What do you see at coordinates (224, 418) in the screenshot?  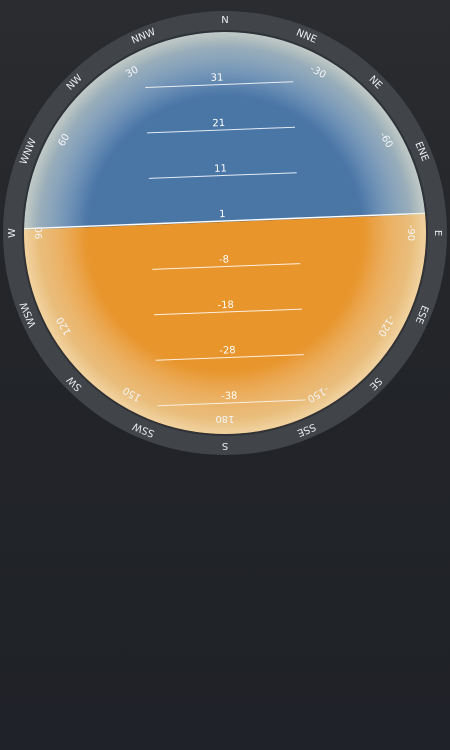 I see `bank-scale-label: 180` at bounding box center [224, 418].